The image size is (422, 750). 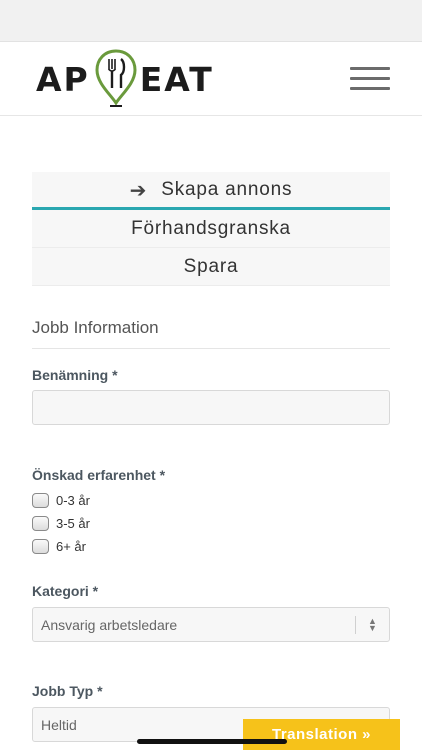 What do you see at coordinates (212, 741) in the screenshot?
I see `home-indicator` at bounding box center [212, 741].